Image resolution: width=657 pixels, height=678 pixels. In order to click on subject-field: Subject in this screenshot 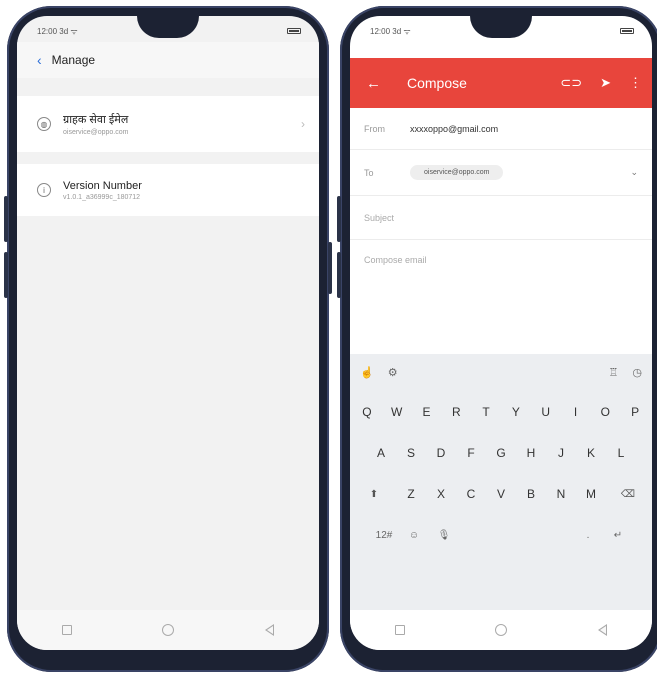, I will do `click(501, 218)`.